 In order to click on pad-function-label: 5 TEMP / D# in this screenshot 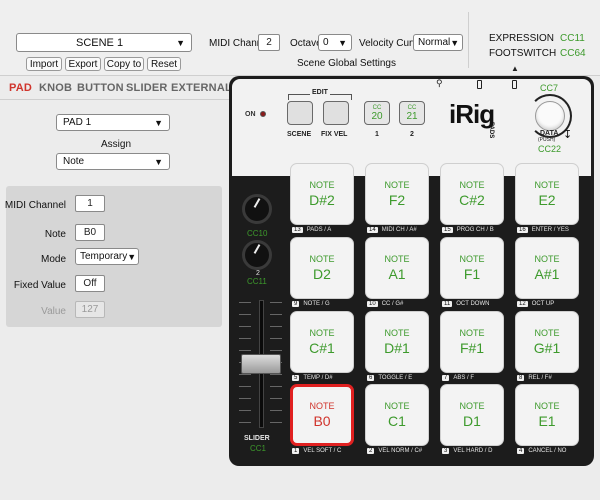, I will do `click(312, 378)`.